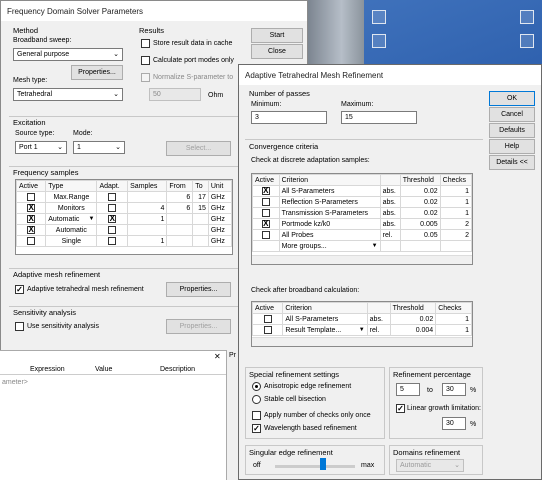 This screenshot has width=542, height=480. Describe the element at coordinates (99, 147) in the screenshot. I see `mode-select: 1 ⌄` at that location.